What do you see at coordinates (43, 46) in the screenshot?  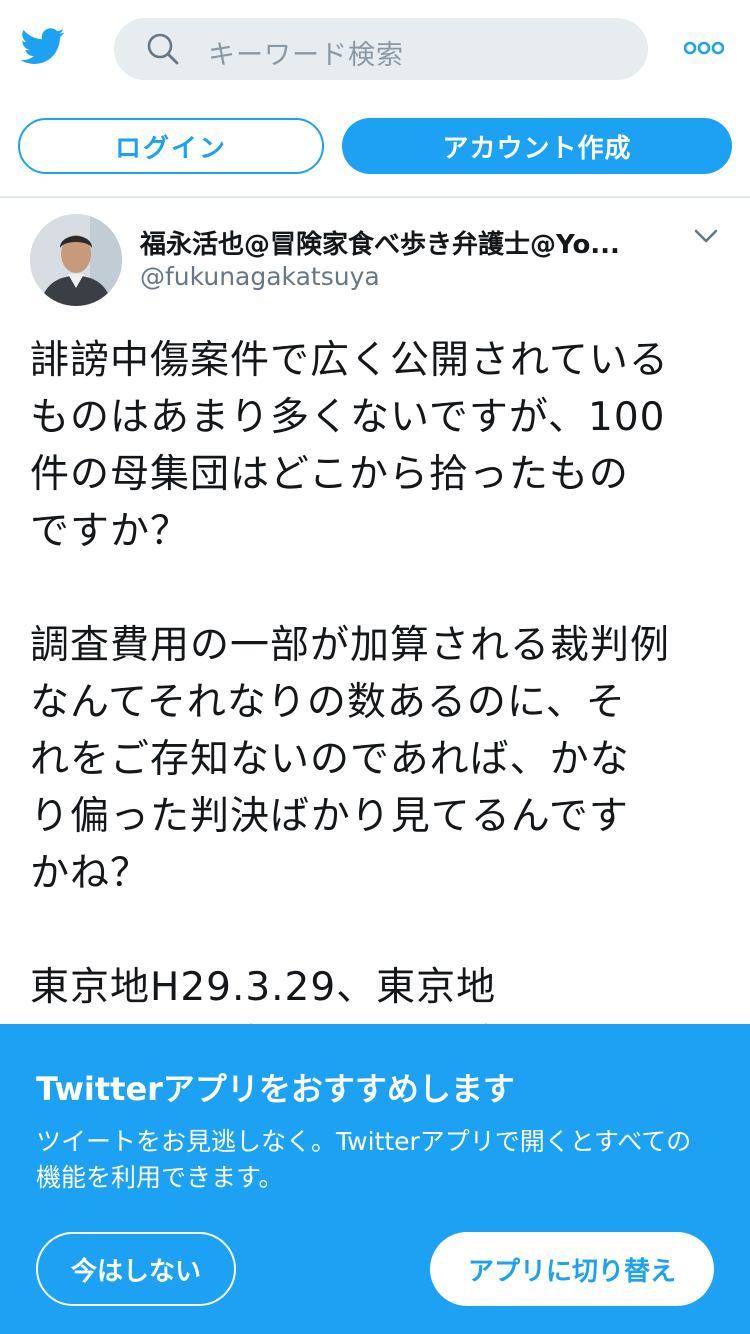 I see `twitter-bird-icon` at bounding box center [43, 46].